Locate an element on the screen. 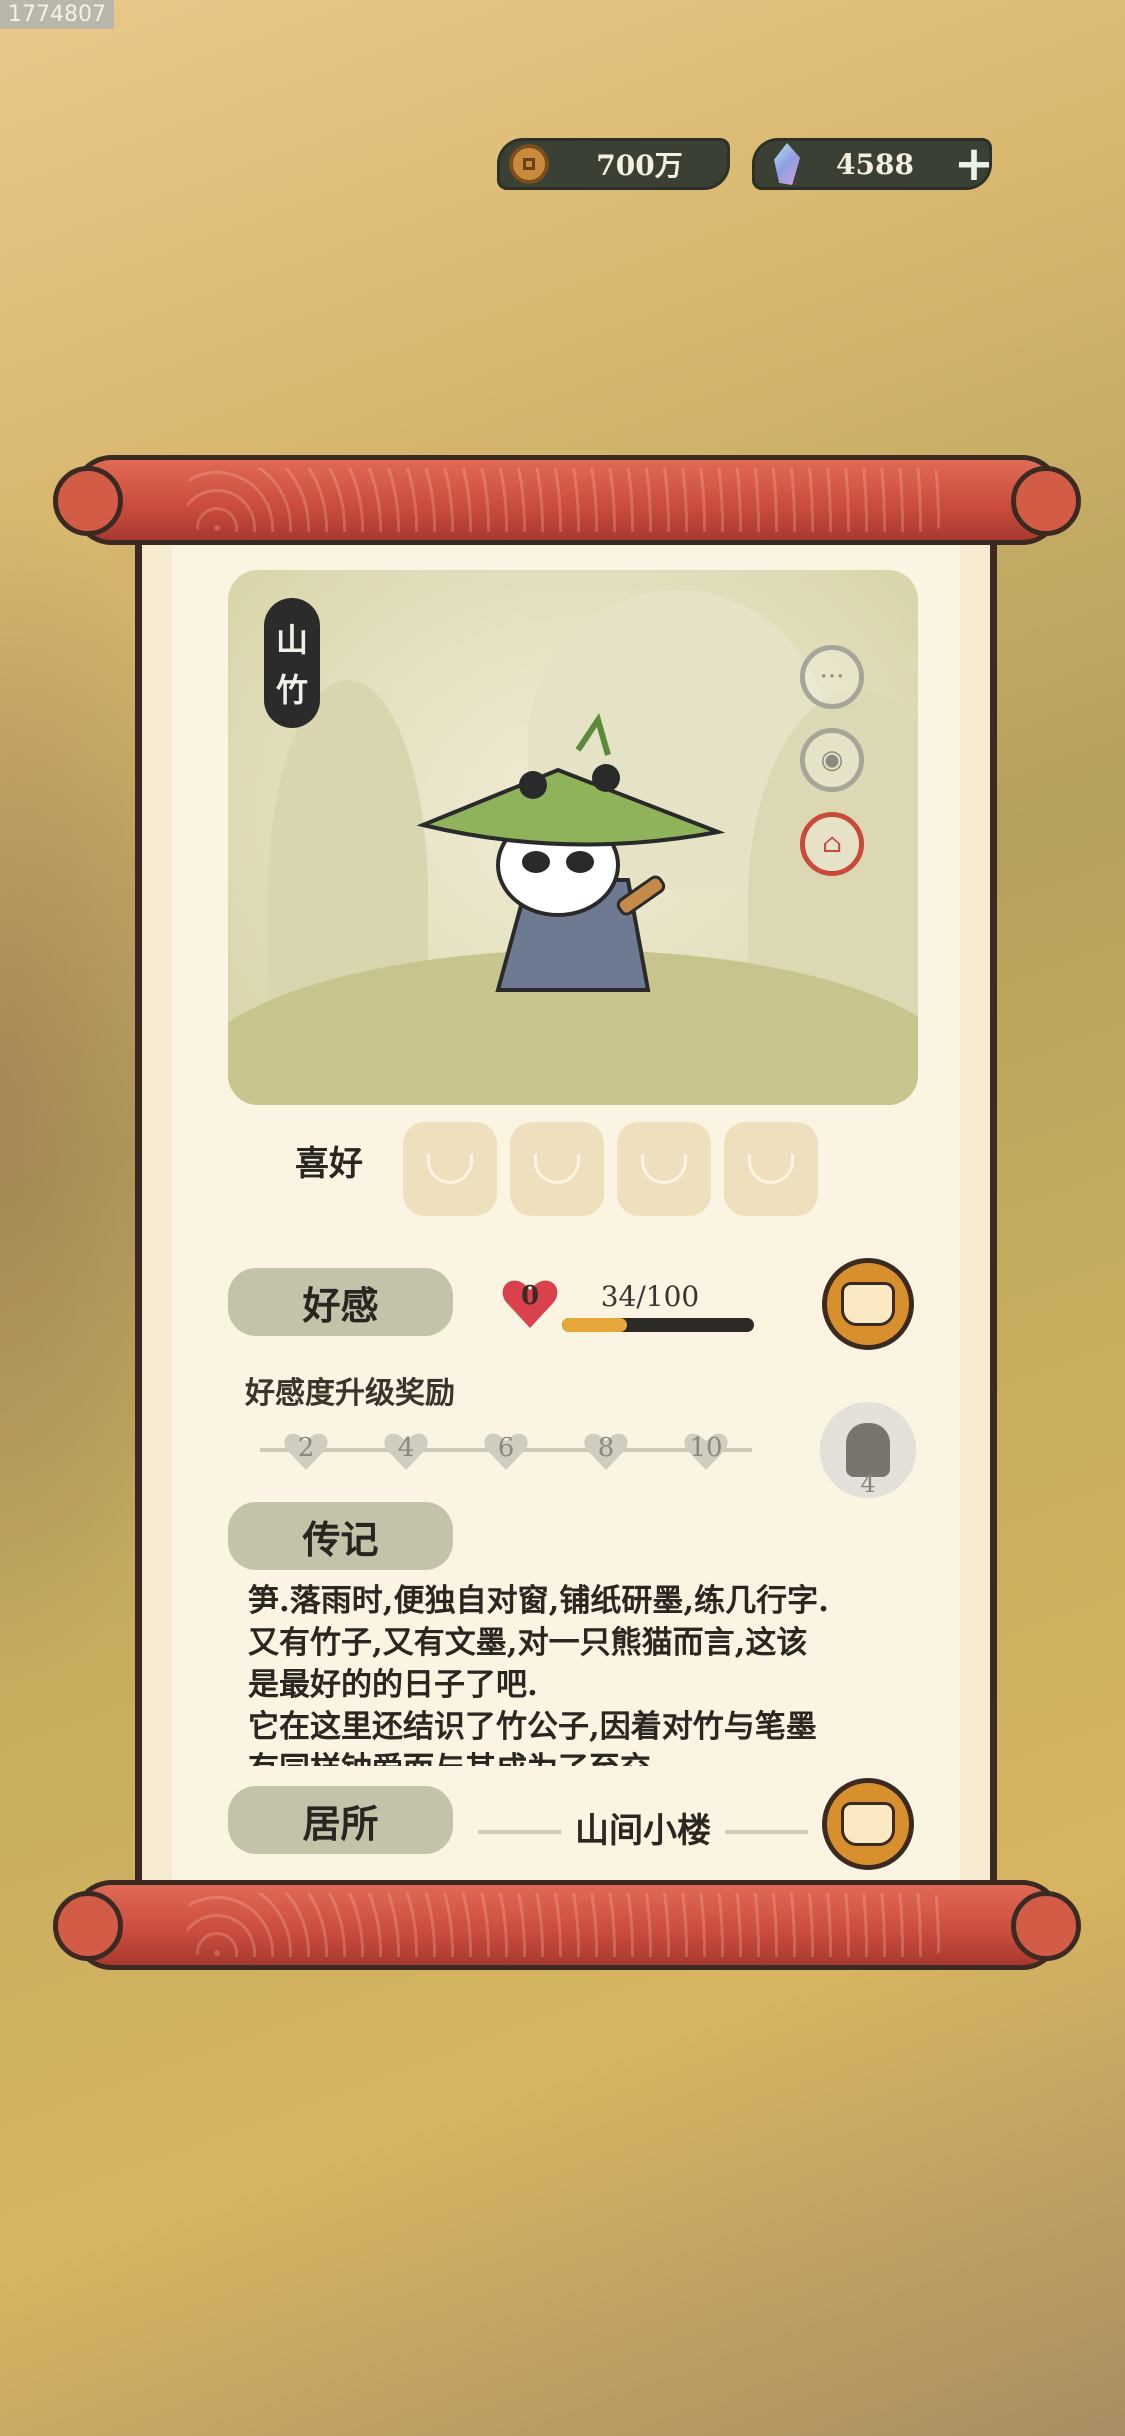 This screenshot has height=2436, width=1125. home-button: ⌂ is located at coordinates (832, 844).